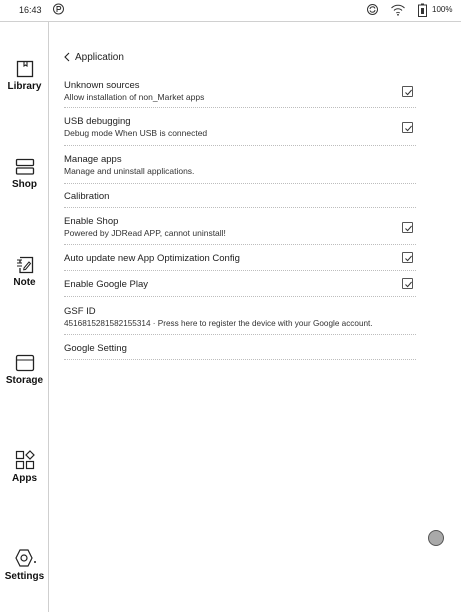 Image resolution: width=461 pixels, height=612 pixels. What do you see at coordinates (93, 159) in the screenshot?
I see `setting-title: Manage apps` at bounding box center [93, 159].